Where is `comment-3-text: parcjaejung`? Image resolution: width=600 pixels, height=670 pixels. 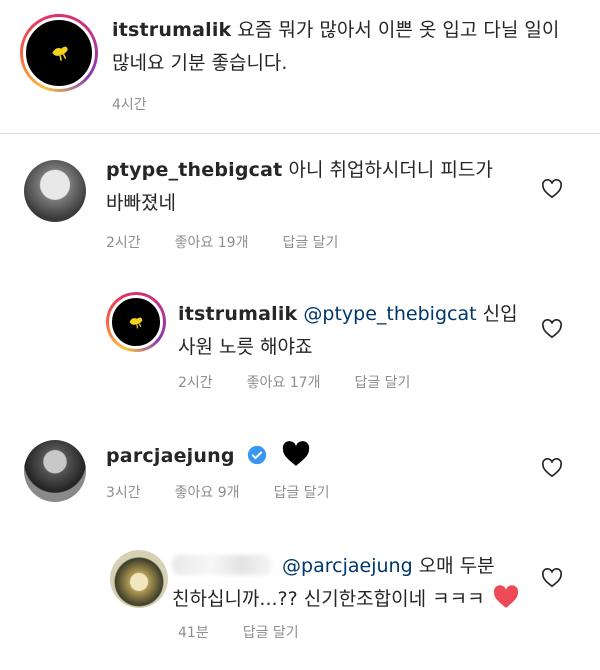 comment-3-text: parcjaejung is located at coordinates (316, 456).